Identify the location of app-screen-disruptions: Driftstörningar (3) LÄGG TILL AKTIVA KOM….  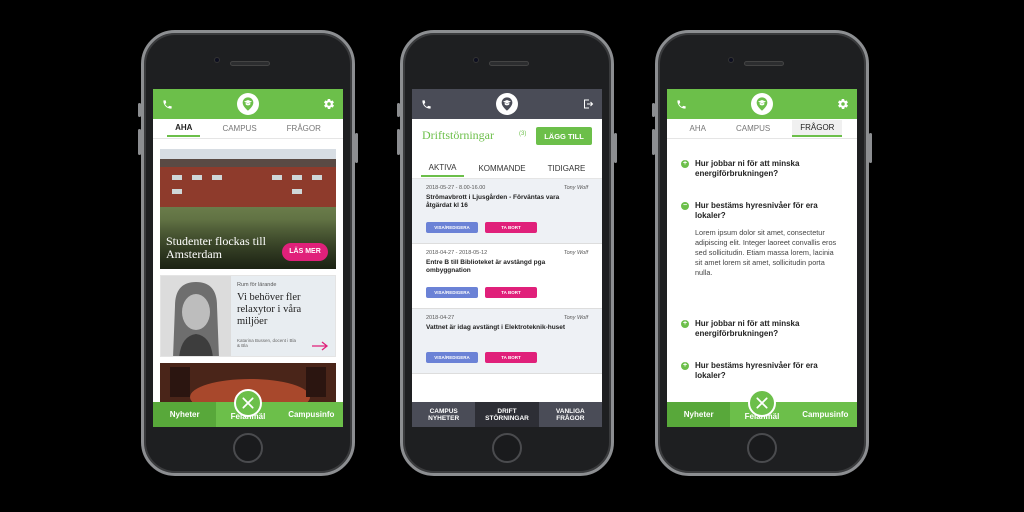
(507, 258).